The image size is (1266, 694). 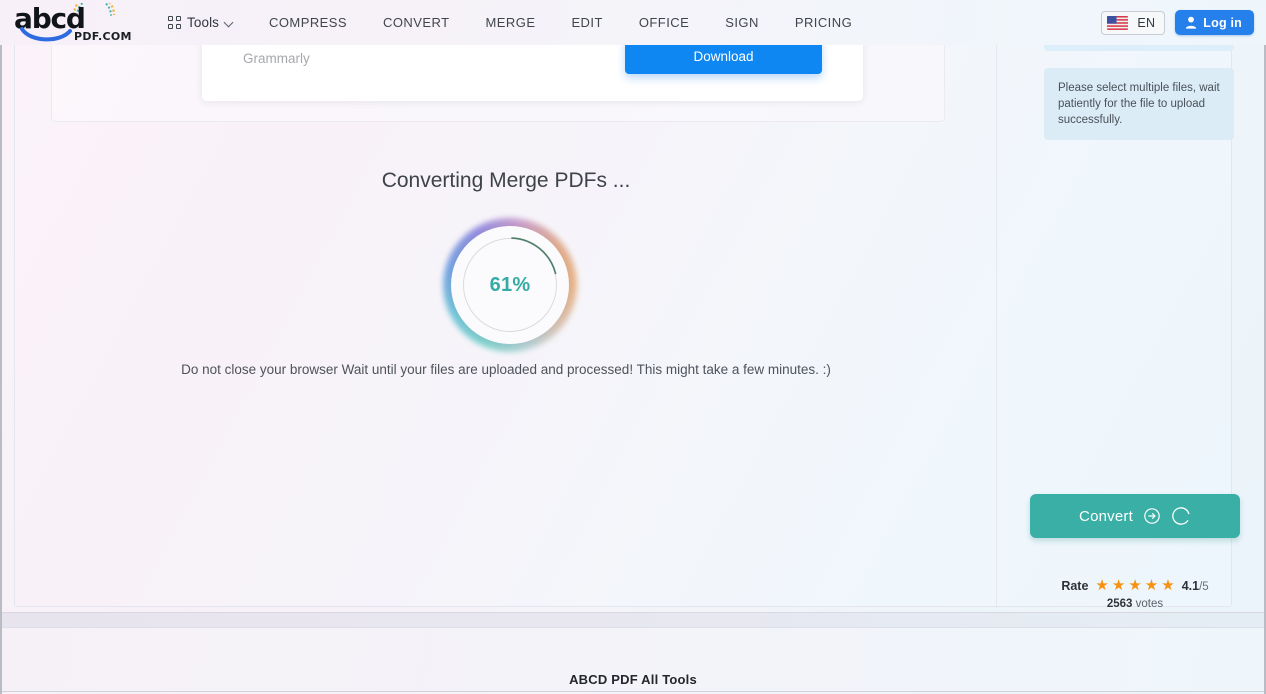 What do you see at coordinates (1204, 586) in the screenshot?
I see `rating-score-max: /5` at bounding box center [1204, 586].